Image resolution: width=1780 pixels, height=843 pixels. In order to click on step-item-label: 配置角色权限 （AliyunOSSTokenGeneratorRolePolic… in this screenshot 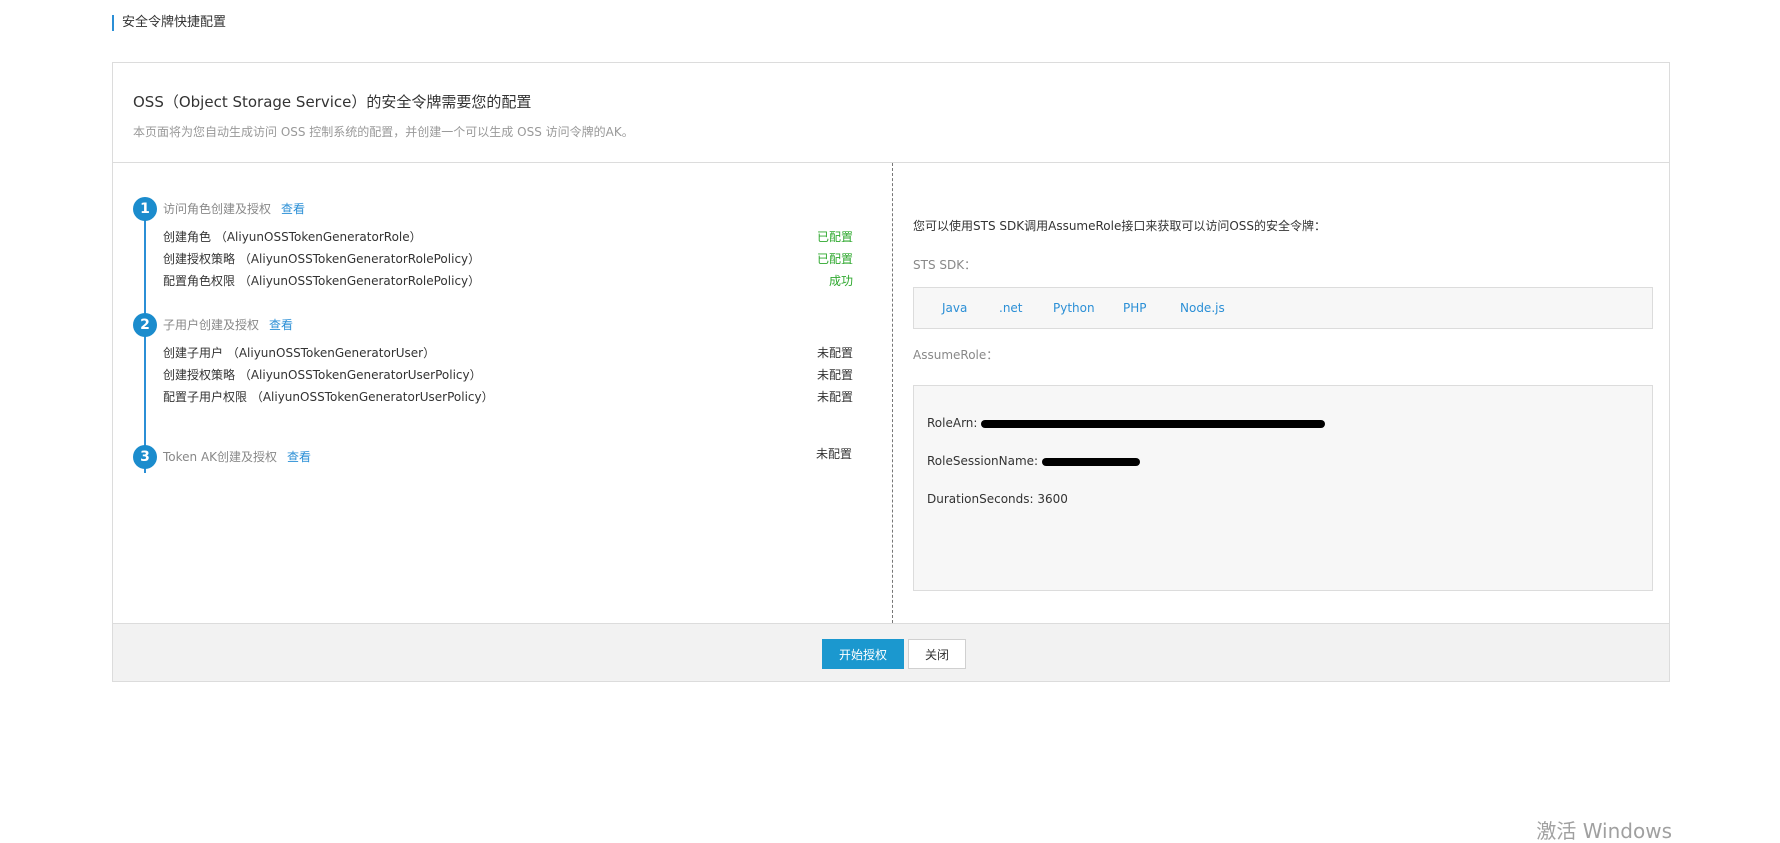, I will do `click(322, 281)`.